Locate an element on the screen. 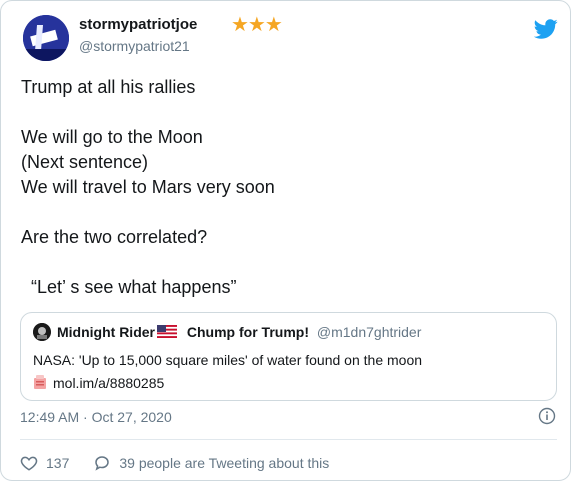  quoted-display-name: Midnight Rider is located at coordinates (106, 332).